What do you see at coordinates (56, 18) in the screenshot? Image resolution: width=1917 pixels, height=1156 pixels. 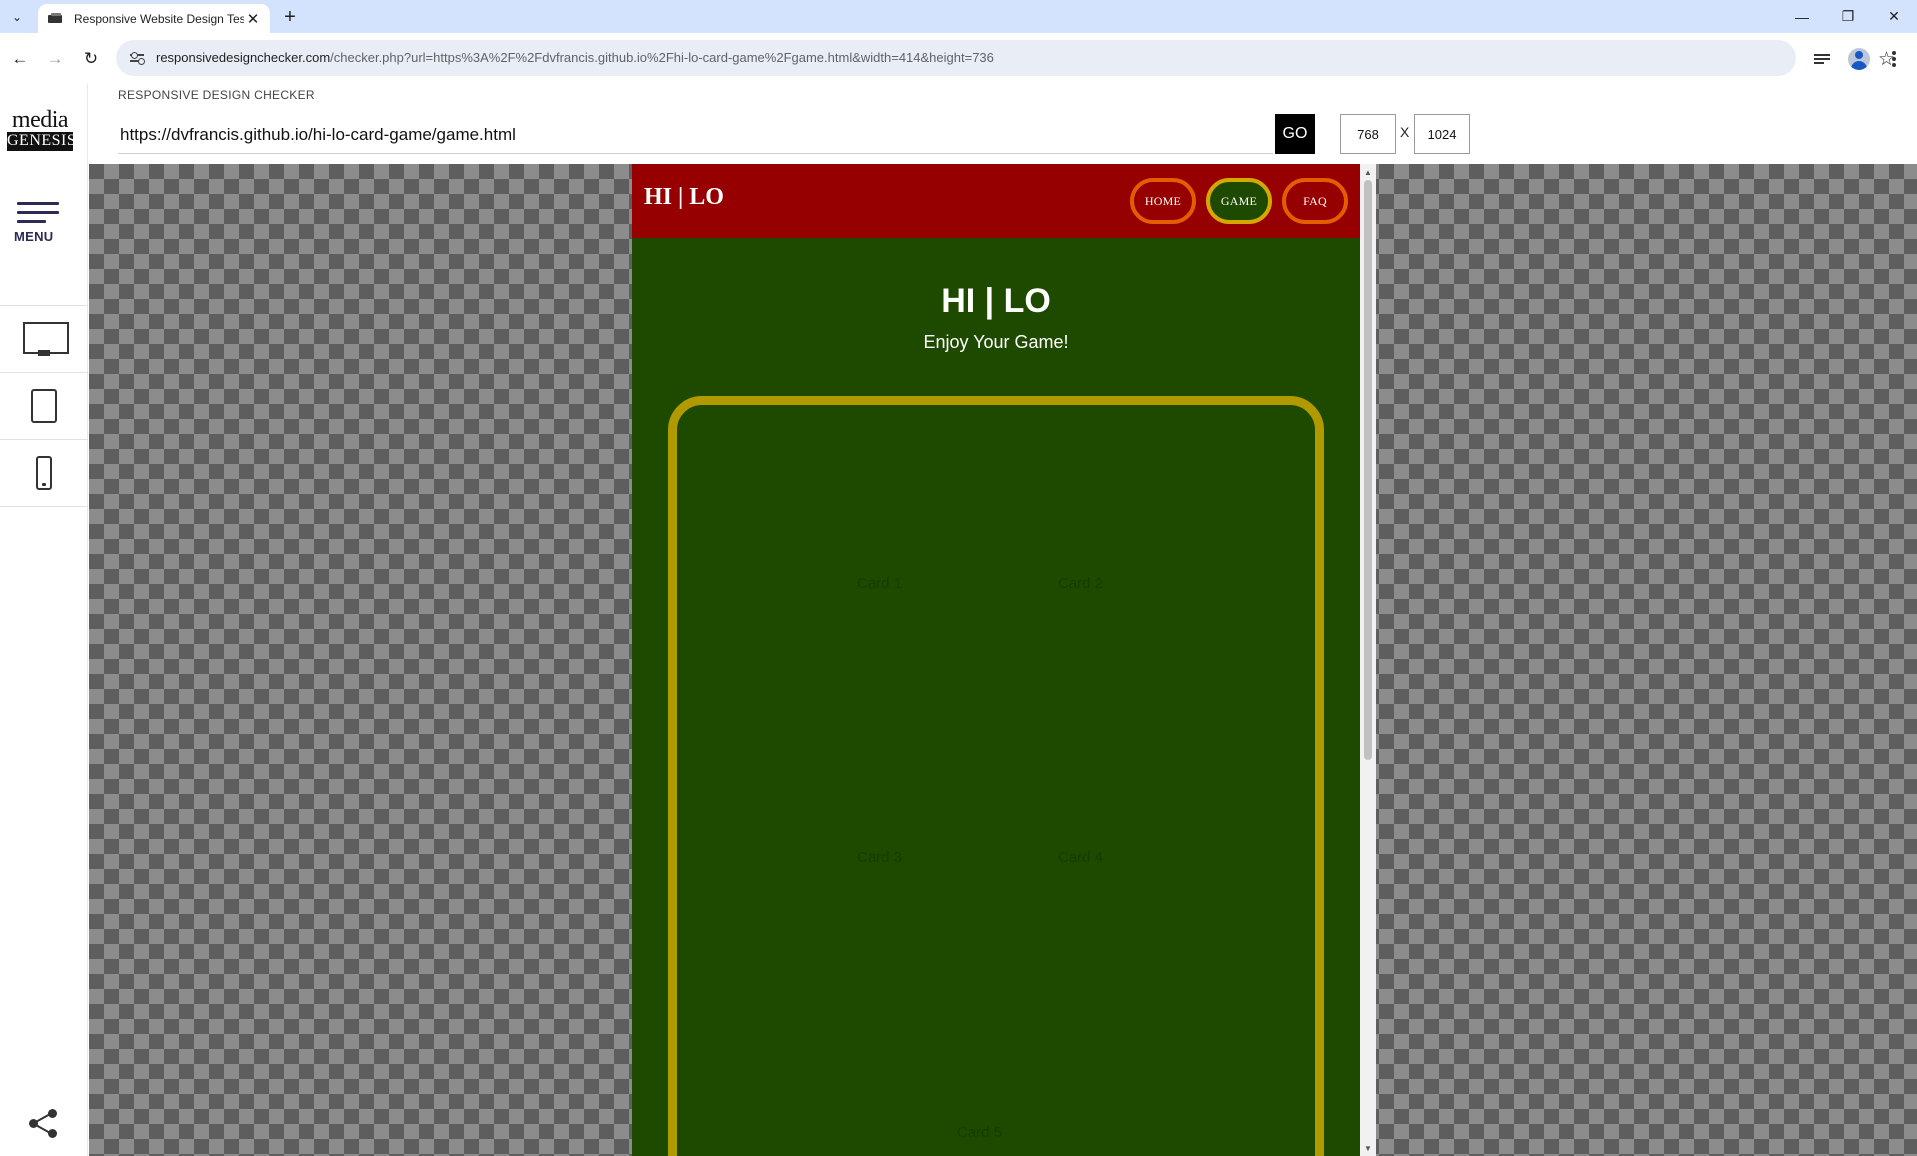 I see `tab-favicon-icon` at bounding box center [56, 18].